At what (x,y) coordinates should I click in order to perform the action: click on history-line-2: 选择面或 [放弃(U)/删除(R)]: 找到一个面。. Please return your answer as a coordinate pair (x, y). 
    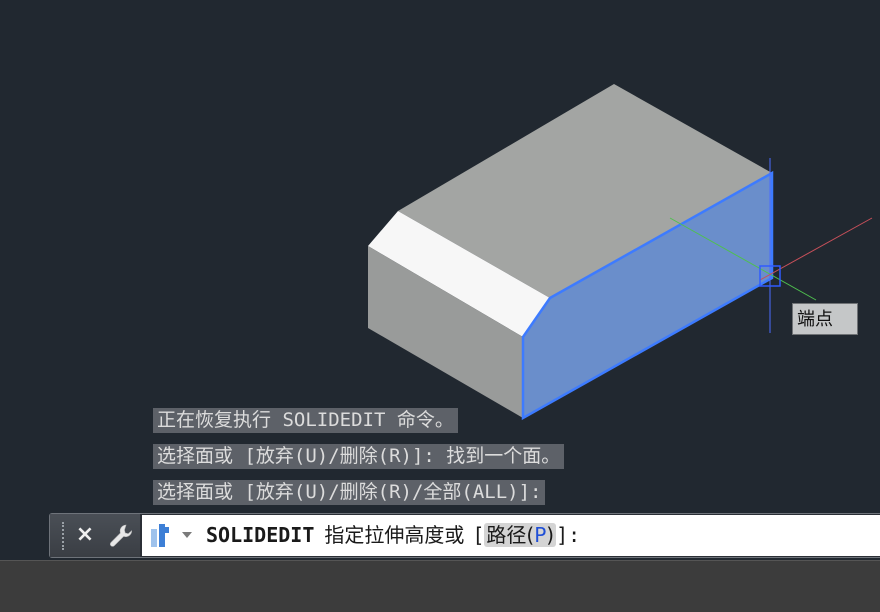
    Looking at the image, I should click on (359, 456).